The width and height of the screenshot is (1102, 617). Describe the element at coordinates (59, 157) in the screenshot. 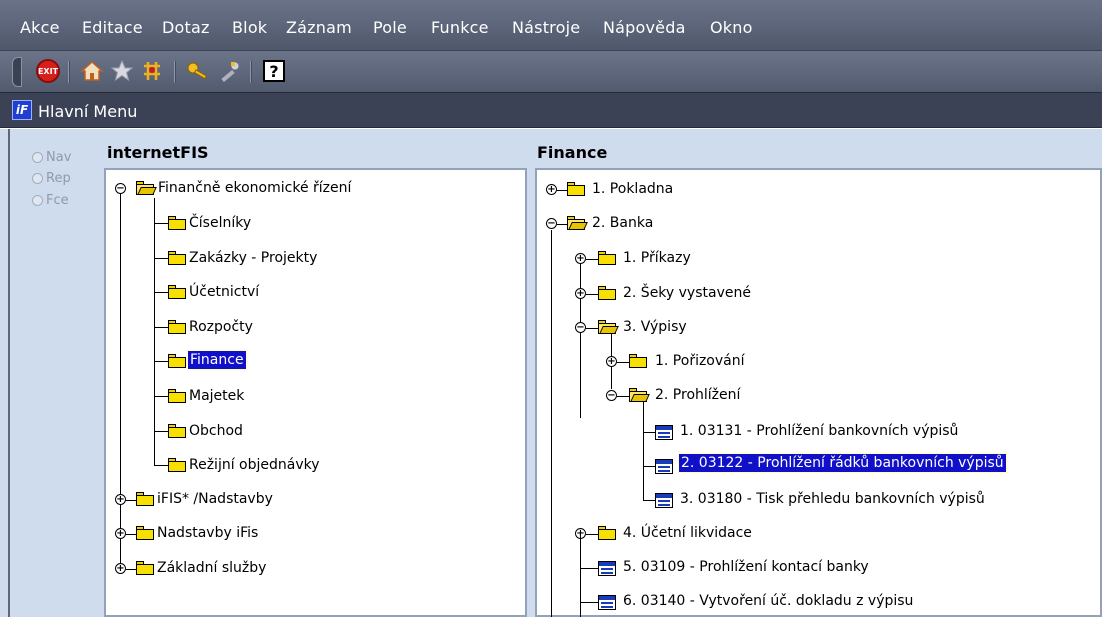

I see `mode-label: Nav` at that location.